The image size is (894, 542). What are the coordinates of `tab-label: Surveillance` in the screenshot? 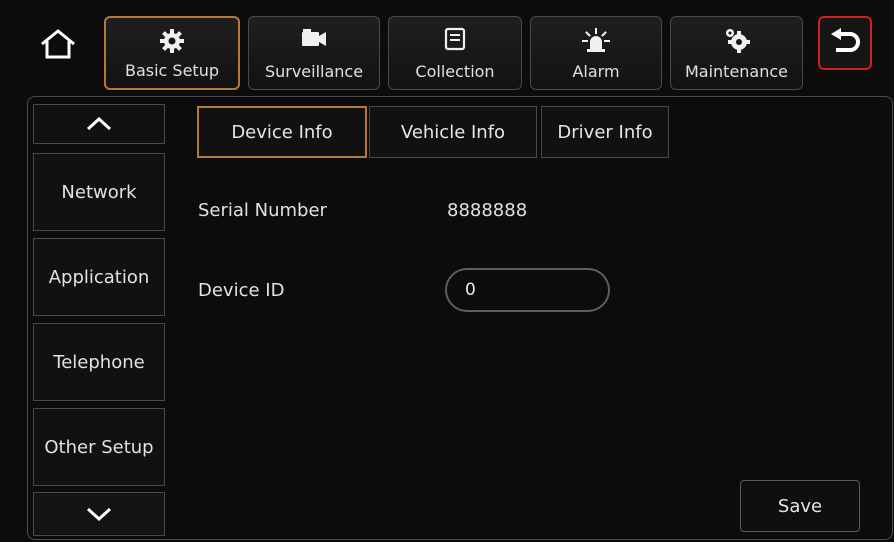 It's located at (314, 71).